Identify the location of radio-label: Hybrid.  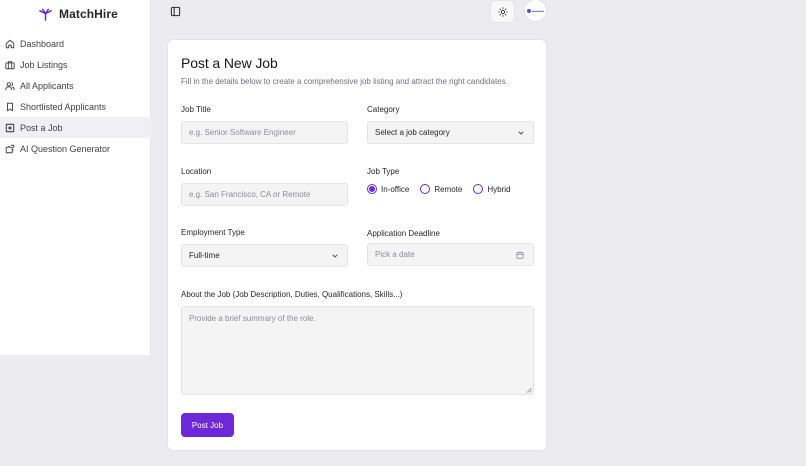
(499, 189).